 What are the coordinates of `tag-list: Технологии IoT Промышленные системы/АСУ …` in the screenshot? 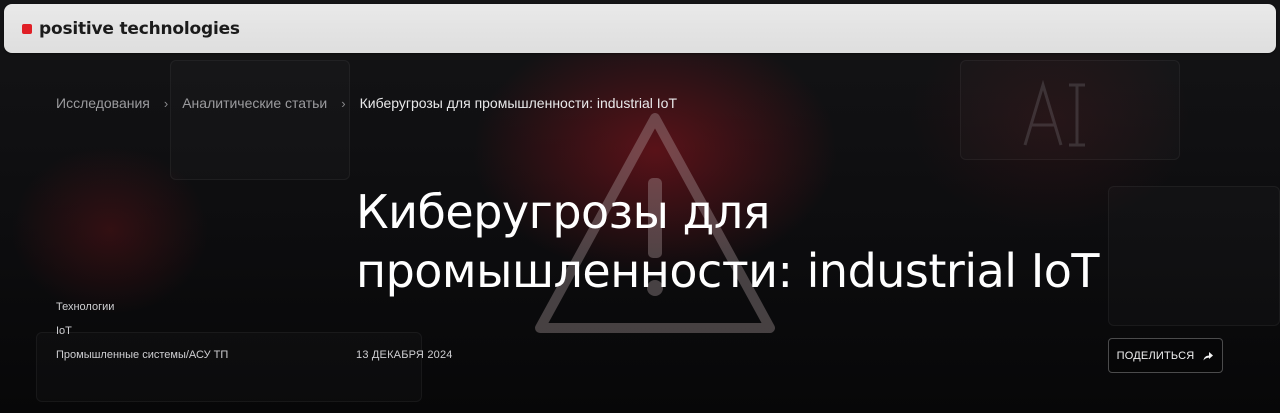 It's located at (142, 337).